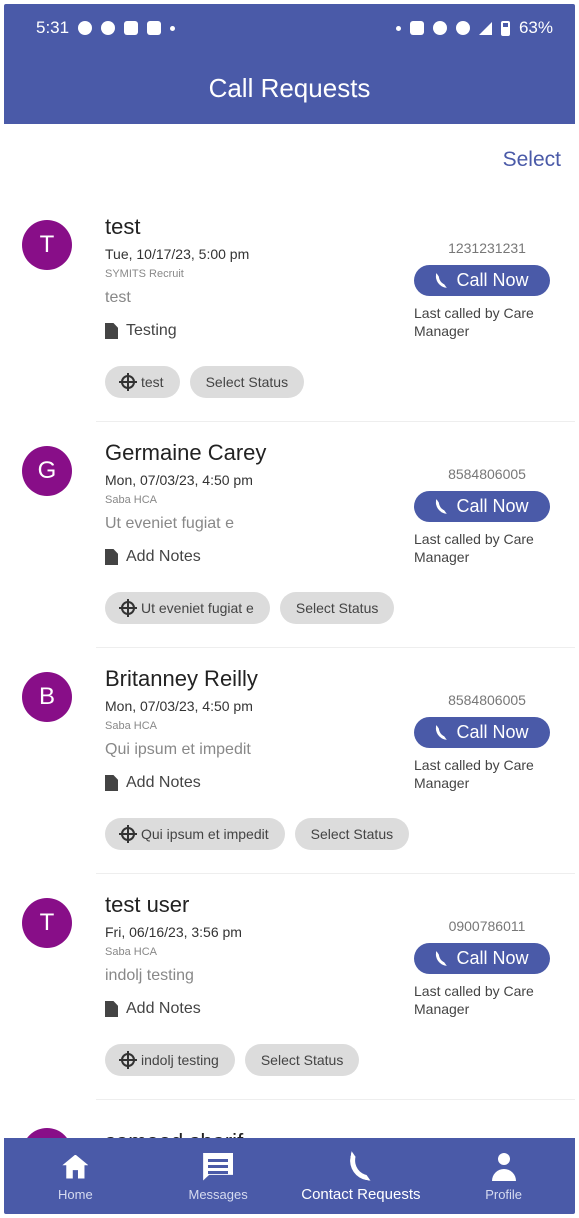 The width and height of the screenshot is (579, 1218). Describe the element at coordinates (149, 975) in the screenshot. I see `request-message: indolj testing` at that location.